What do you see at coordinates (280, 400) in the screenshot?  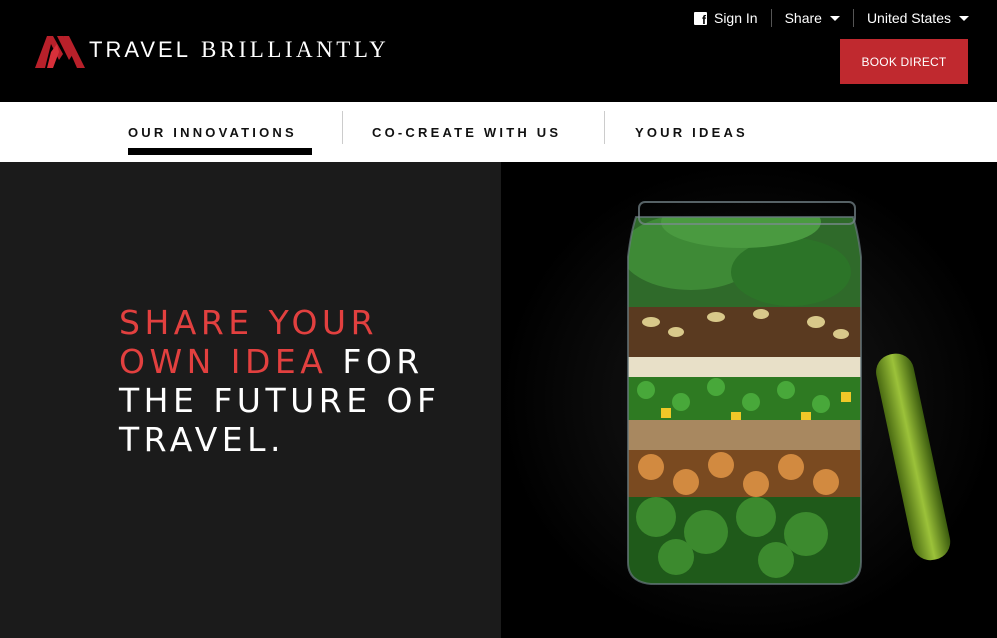 I see `headline-line-3: THE FUTURE OF` at bounding box center [280, 400].